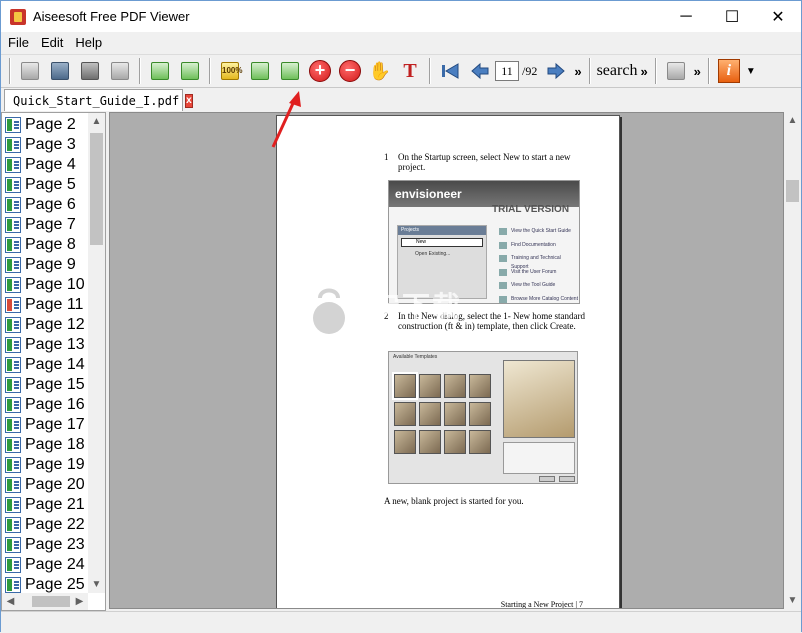  Describe the element at coordinates (45, 445) in the screenshot. I see `sidebar-page-item: Page 18` at that location.